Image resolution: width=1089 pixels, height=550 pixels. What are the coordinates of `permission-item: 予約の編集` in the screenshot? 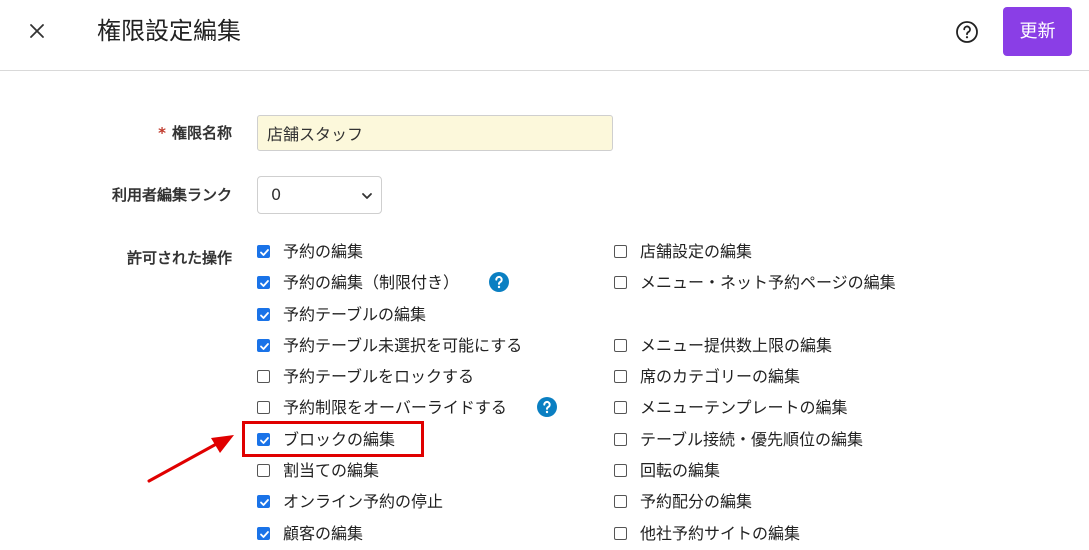 It's located at (407, 252).